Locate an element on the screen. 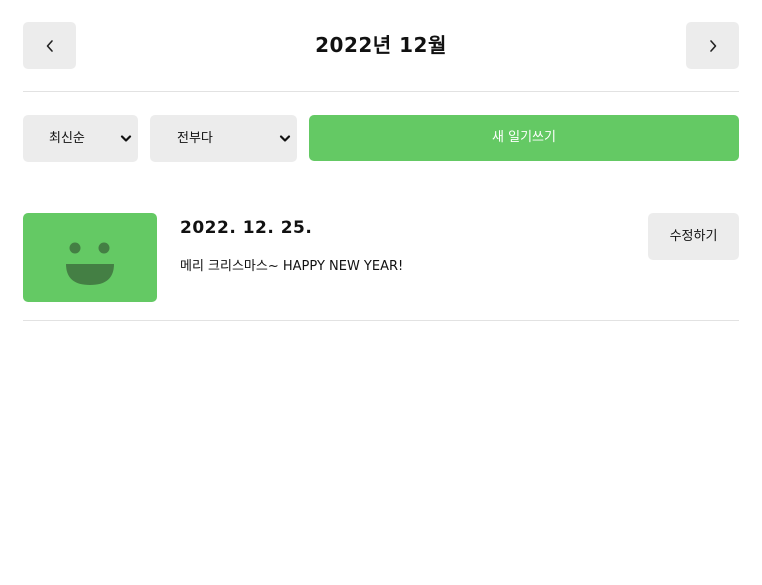 This screenshot has height=585, width=762. chevron-left-icon is located at coordinates (49, 45).